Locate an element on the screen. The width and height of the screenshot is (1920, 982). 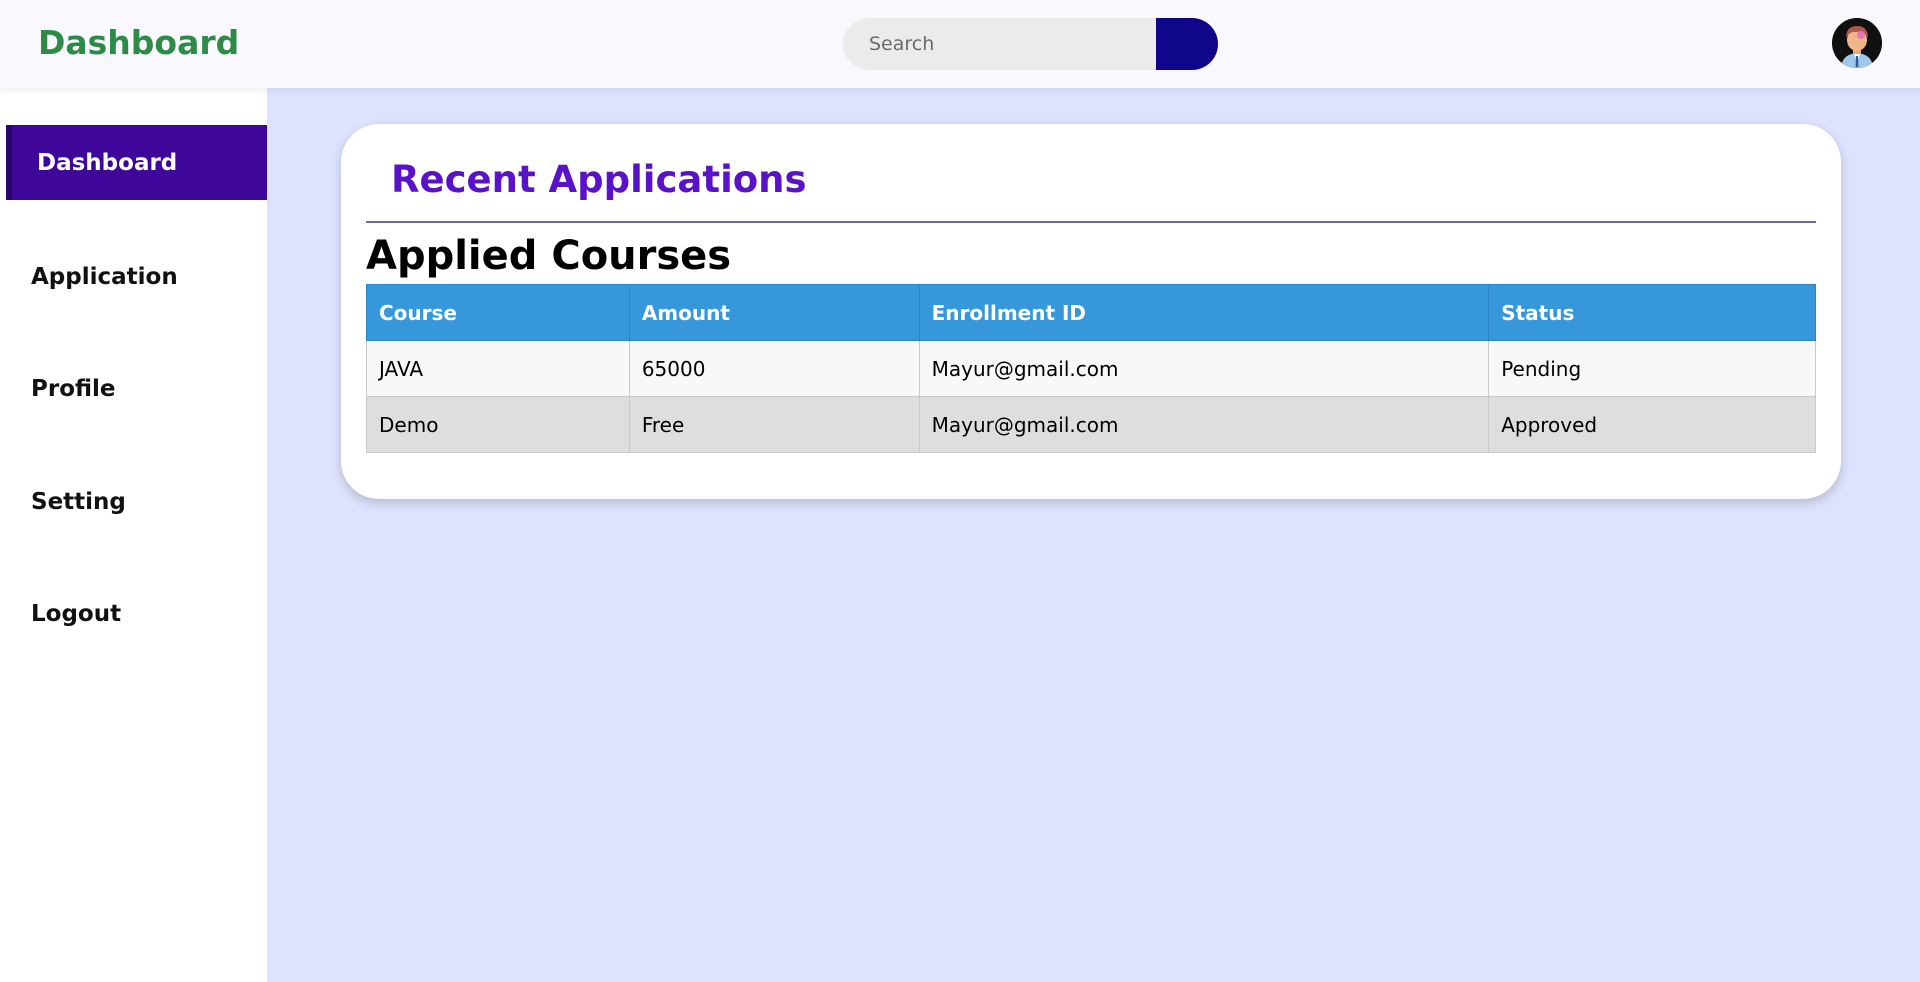
card-title: Recent Applications is located at coordinates (599, 179).